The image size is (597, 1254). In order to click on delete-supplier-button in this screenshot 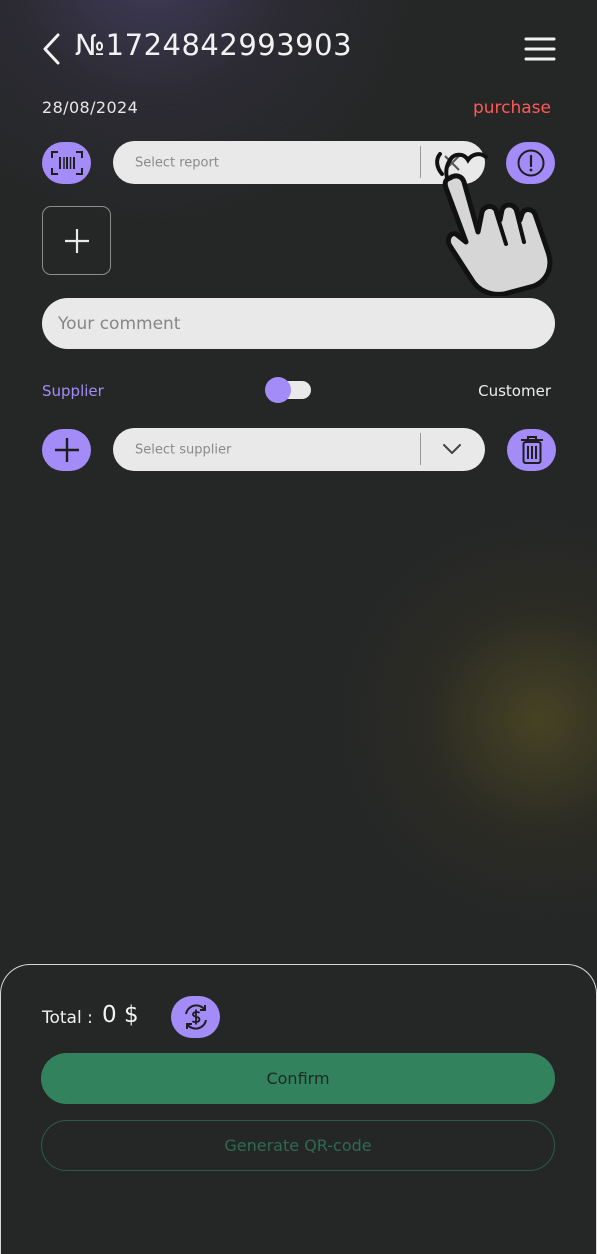, I will do `click(531, 450)`.